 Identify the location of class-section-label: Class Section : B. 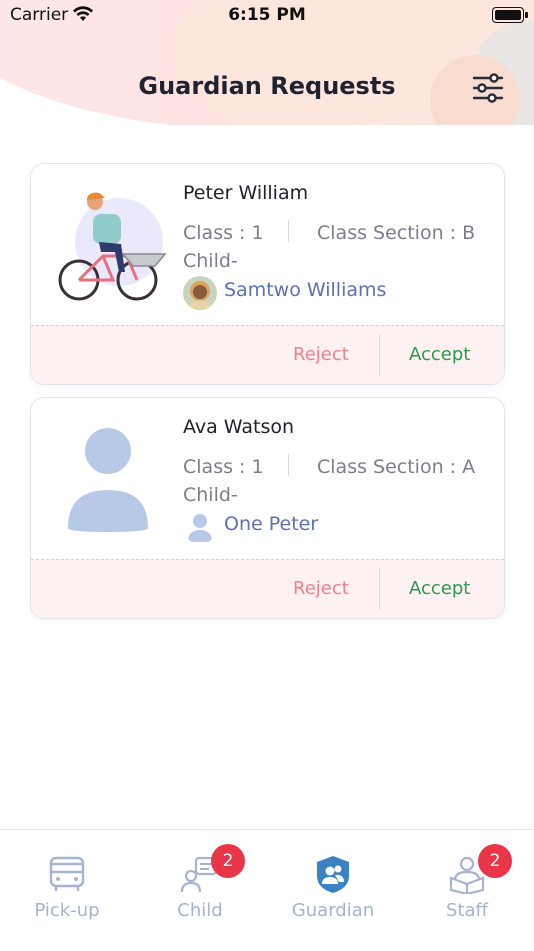
(396, 233).